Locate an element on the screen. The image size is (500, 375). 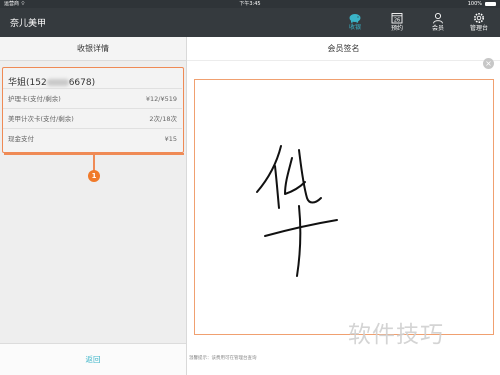
clock: 下午3:45 is located at coordinates (250, 4).